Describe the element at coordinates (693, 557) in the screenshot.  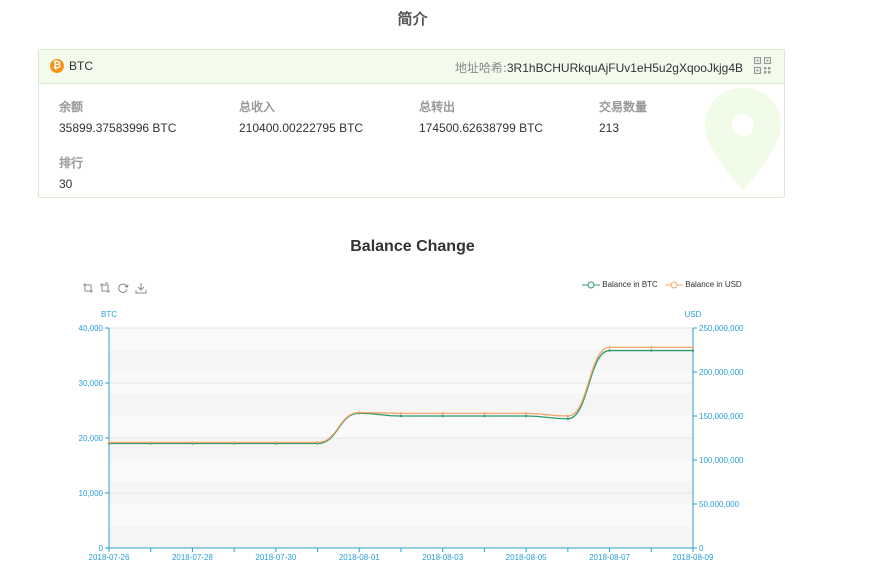
I see `x-tick-label: 2018-08-09` at that location.